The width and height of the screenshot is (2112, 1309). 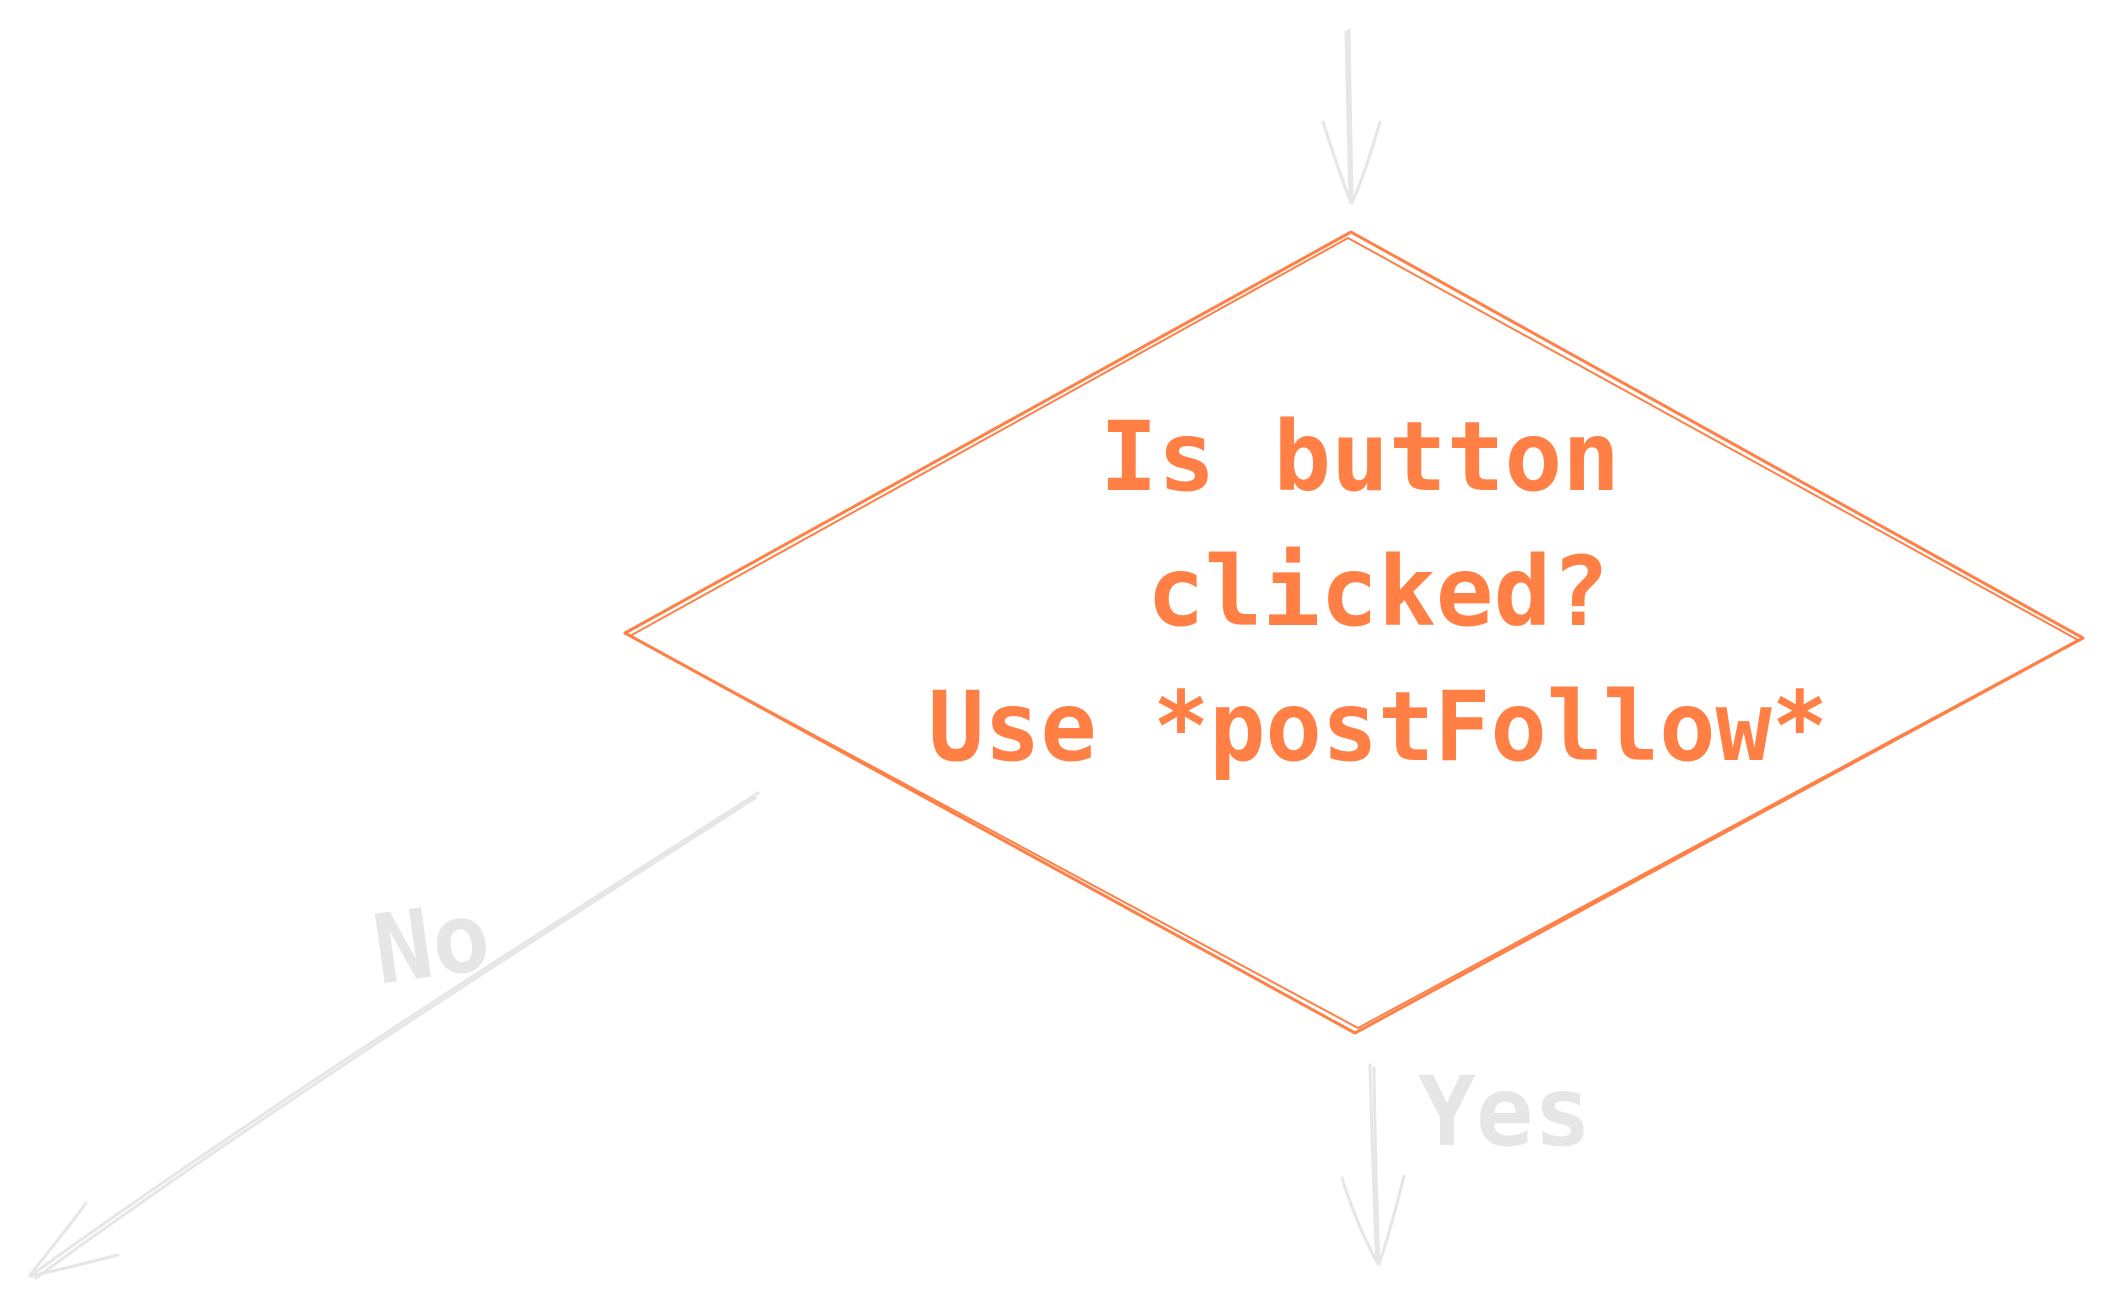 What do you see at coordinates (1378, 727) in the screenshot?
I see `decision-line-3: Use *postFollow*` at bounding box center [1378, 727].